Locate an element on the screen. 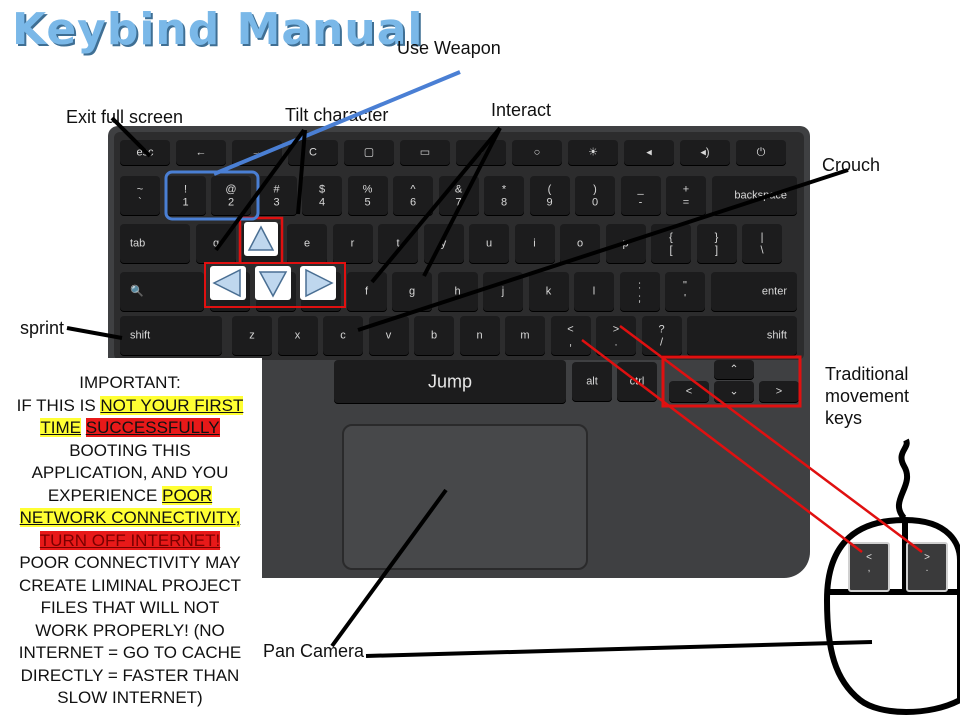 The height and width of the screenshot is (720, 960). arrow-triangles is located at coordinates (273, 261).